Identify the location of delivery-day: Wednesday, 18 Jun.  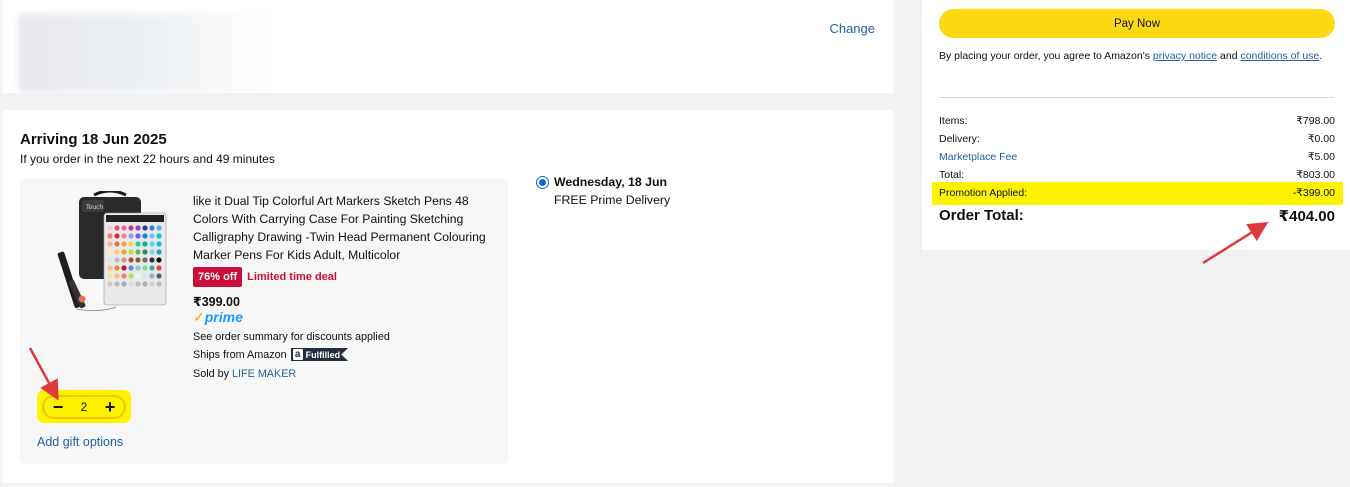
(610, 182).